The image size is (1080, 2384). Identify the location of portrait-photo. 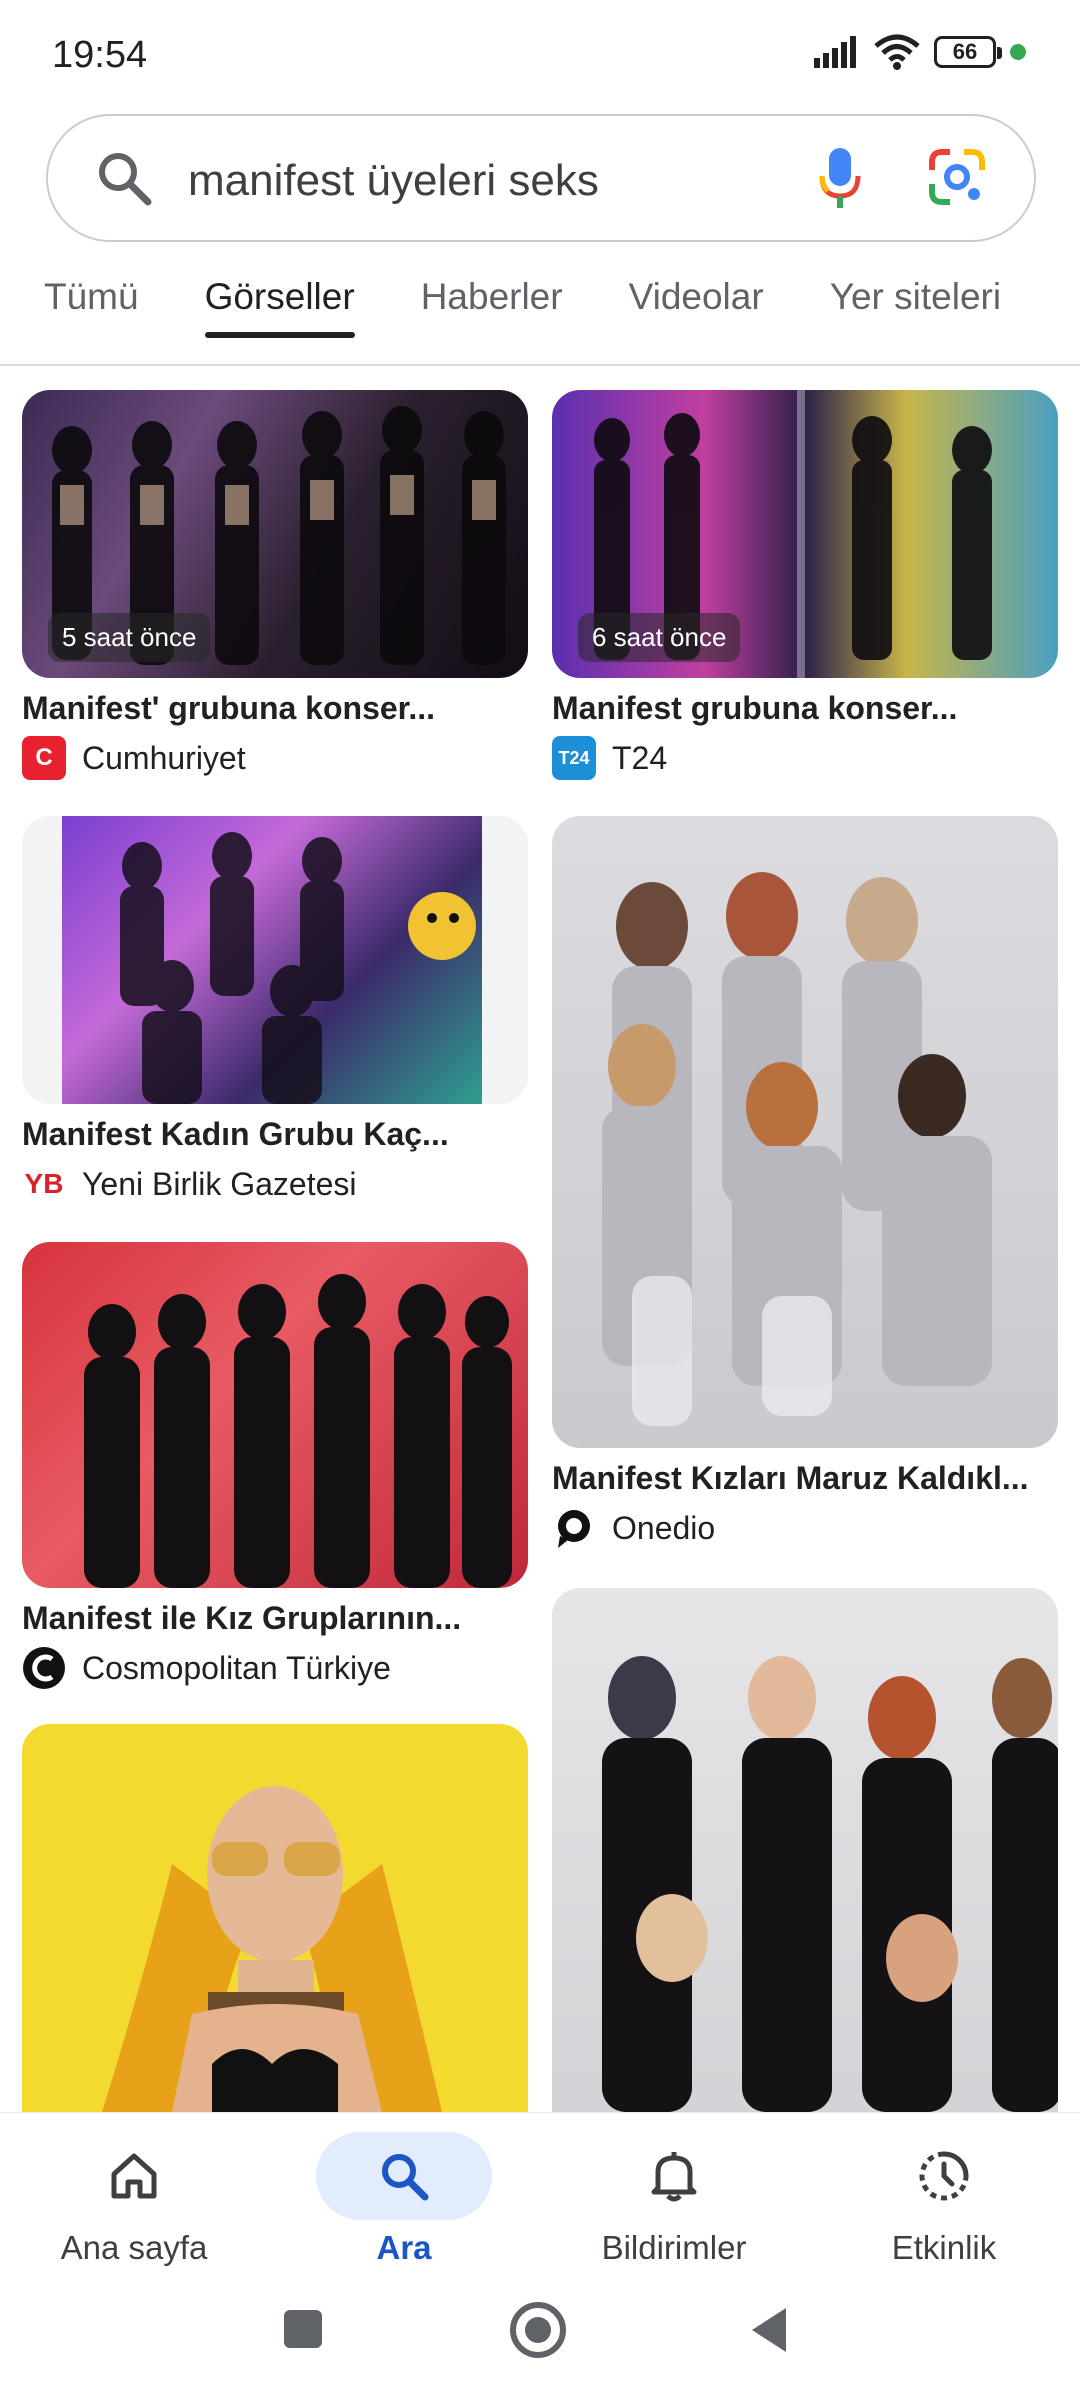
(272, 1949).